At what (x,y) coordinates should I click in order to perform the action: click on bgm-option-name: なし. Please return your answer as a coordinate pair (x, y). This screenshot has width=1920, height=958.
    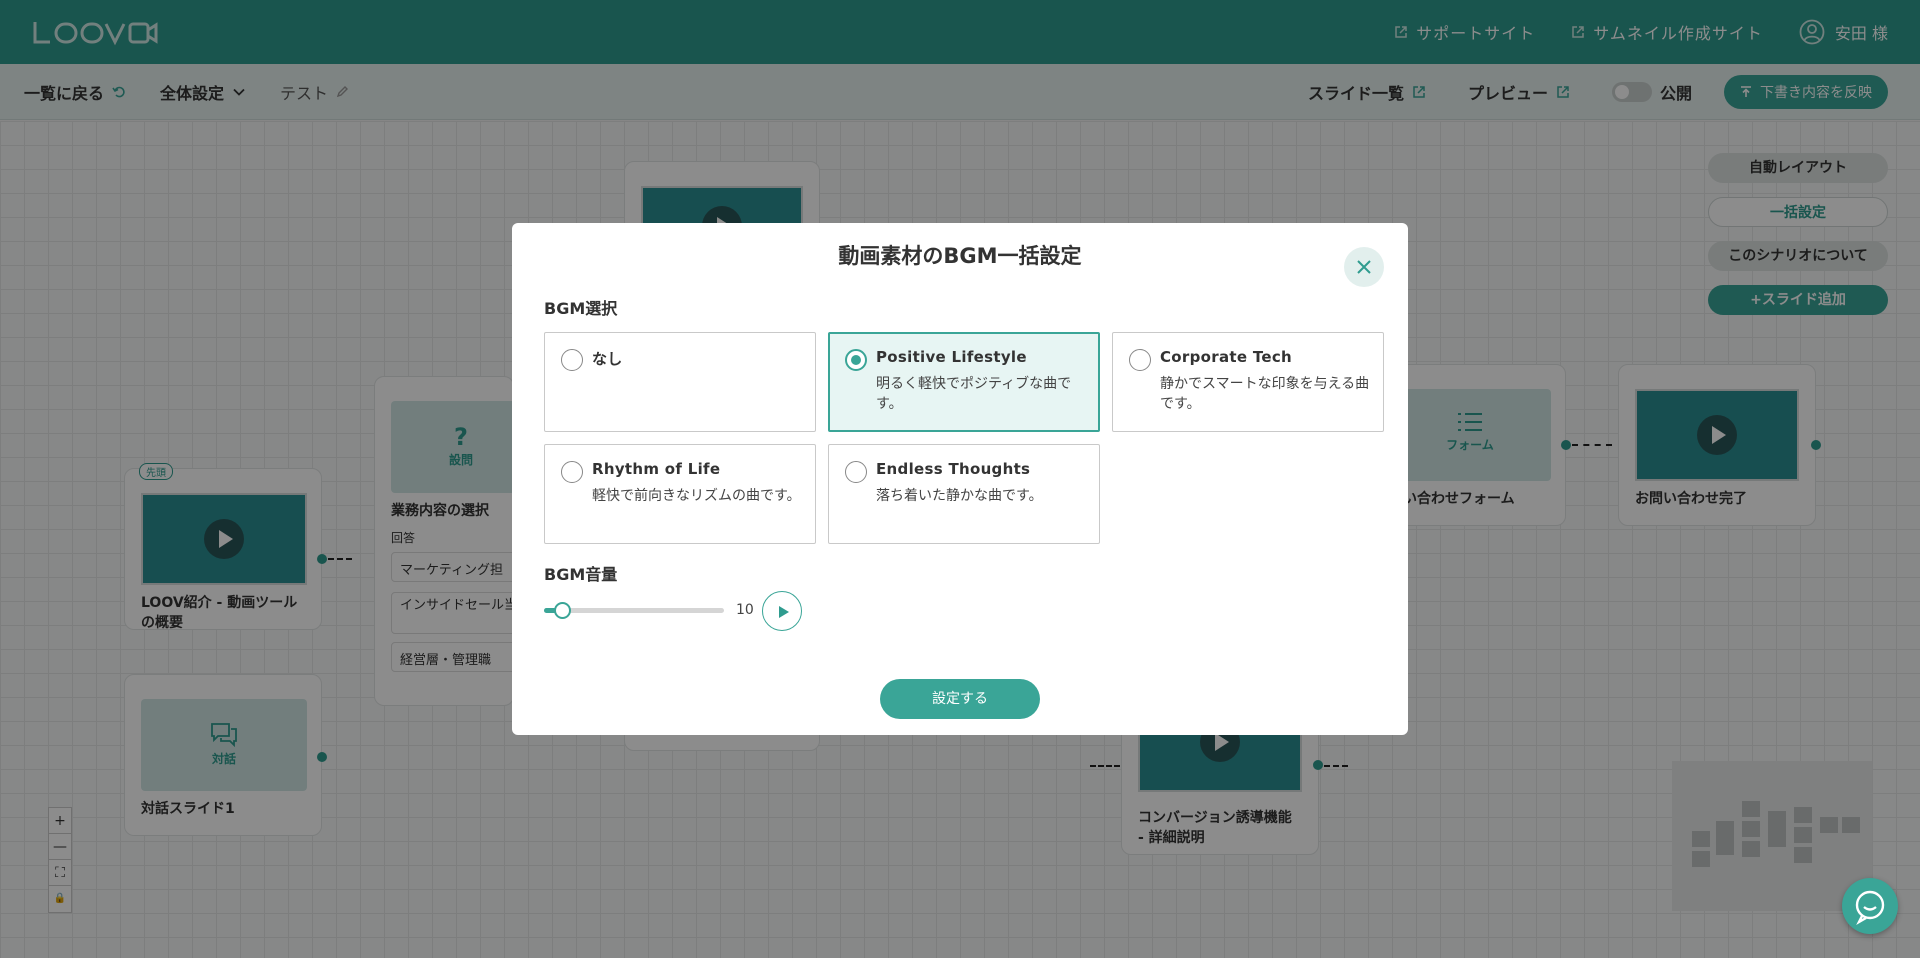
    Looking at the image, I should click on (607, 359).